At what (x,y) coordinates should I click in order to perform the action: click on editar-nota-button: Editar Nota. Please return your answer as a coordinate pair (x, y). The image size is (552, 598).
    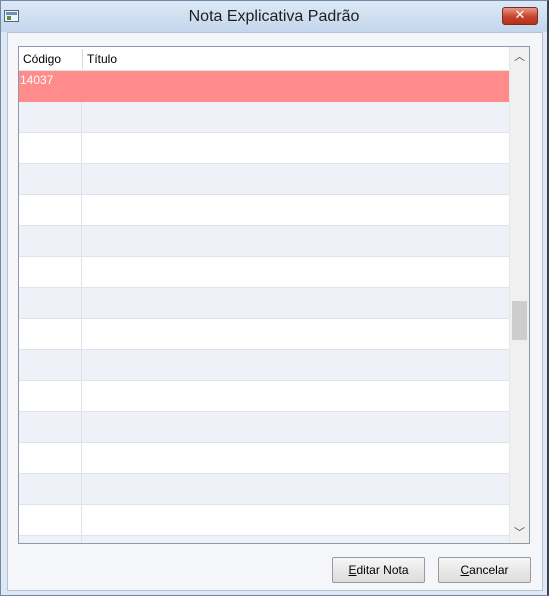
    Looking at the image, I should click on (378, 570).